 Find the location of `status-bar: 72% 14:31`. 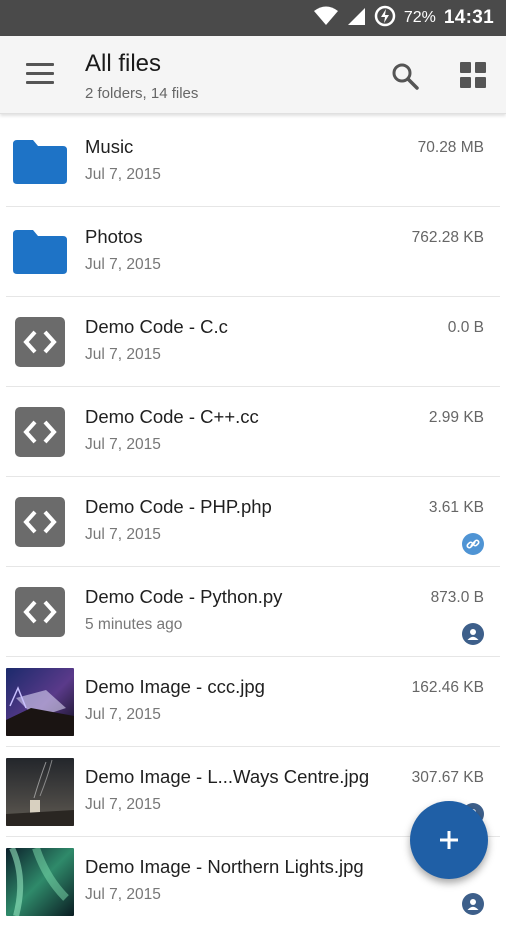

status-bar: 72% 14:31 is located at coordinates (253, 18).